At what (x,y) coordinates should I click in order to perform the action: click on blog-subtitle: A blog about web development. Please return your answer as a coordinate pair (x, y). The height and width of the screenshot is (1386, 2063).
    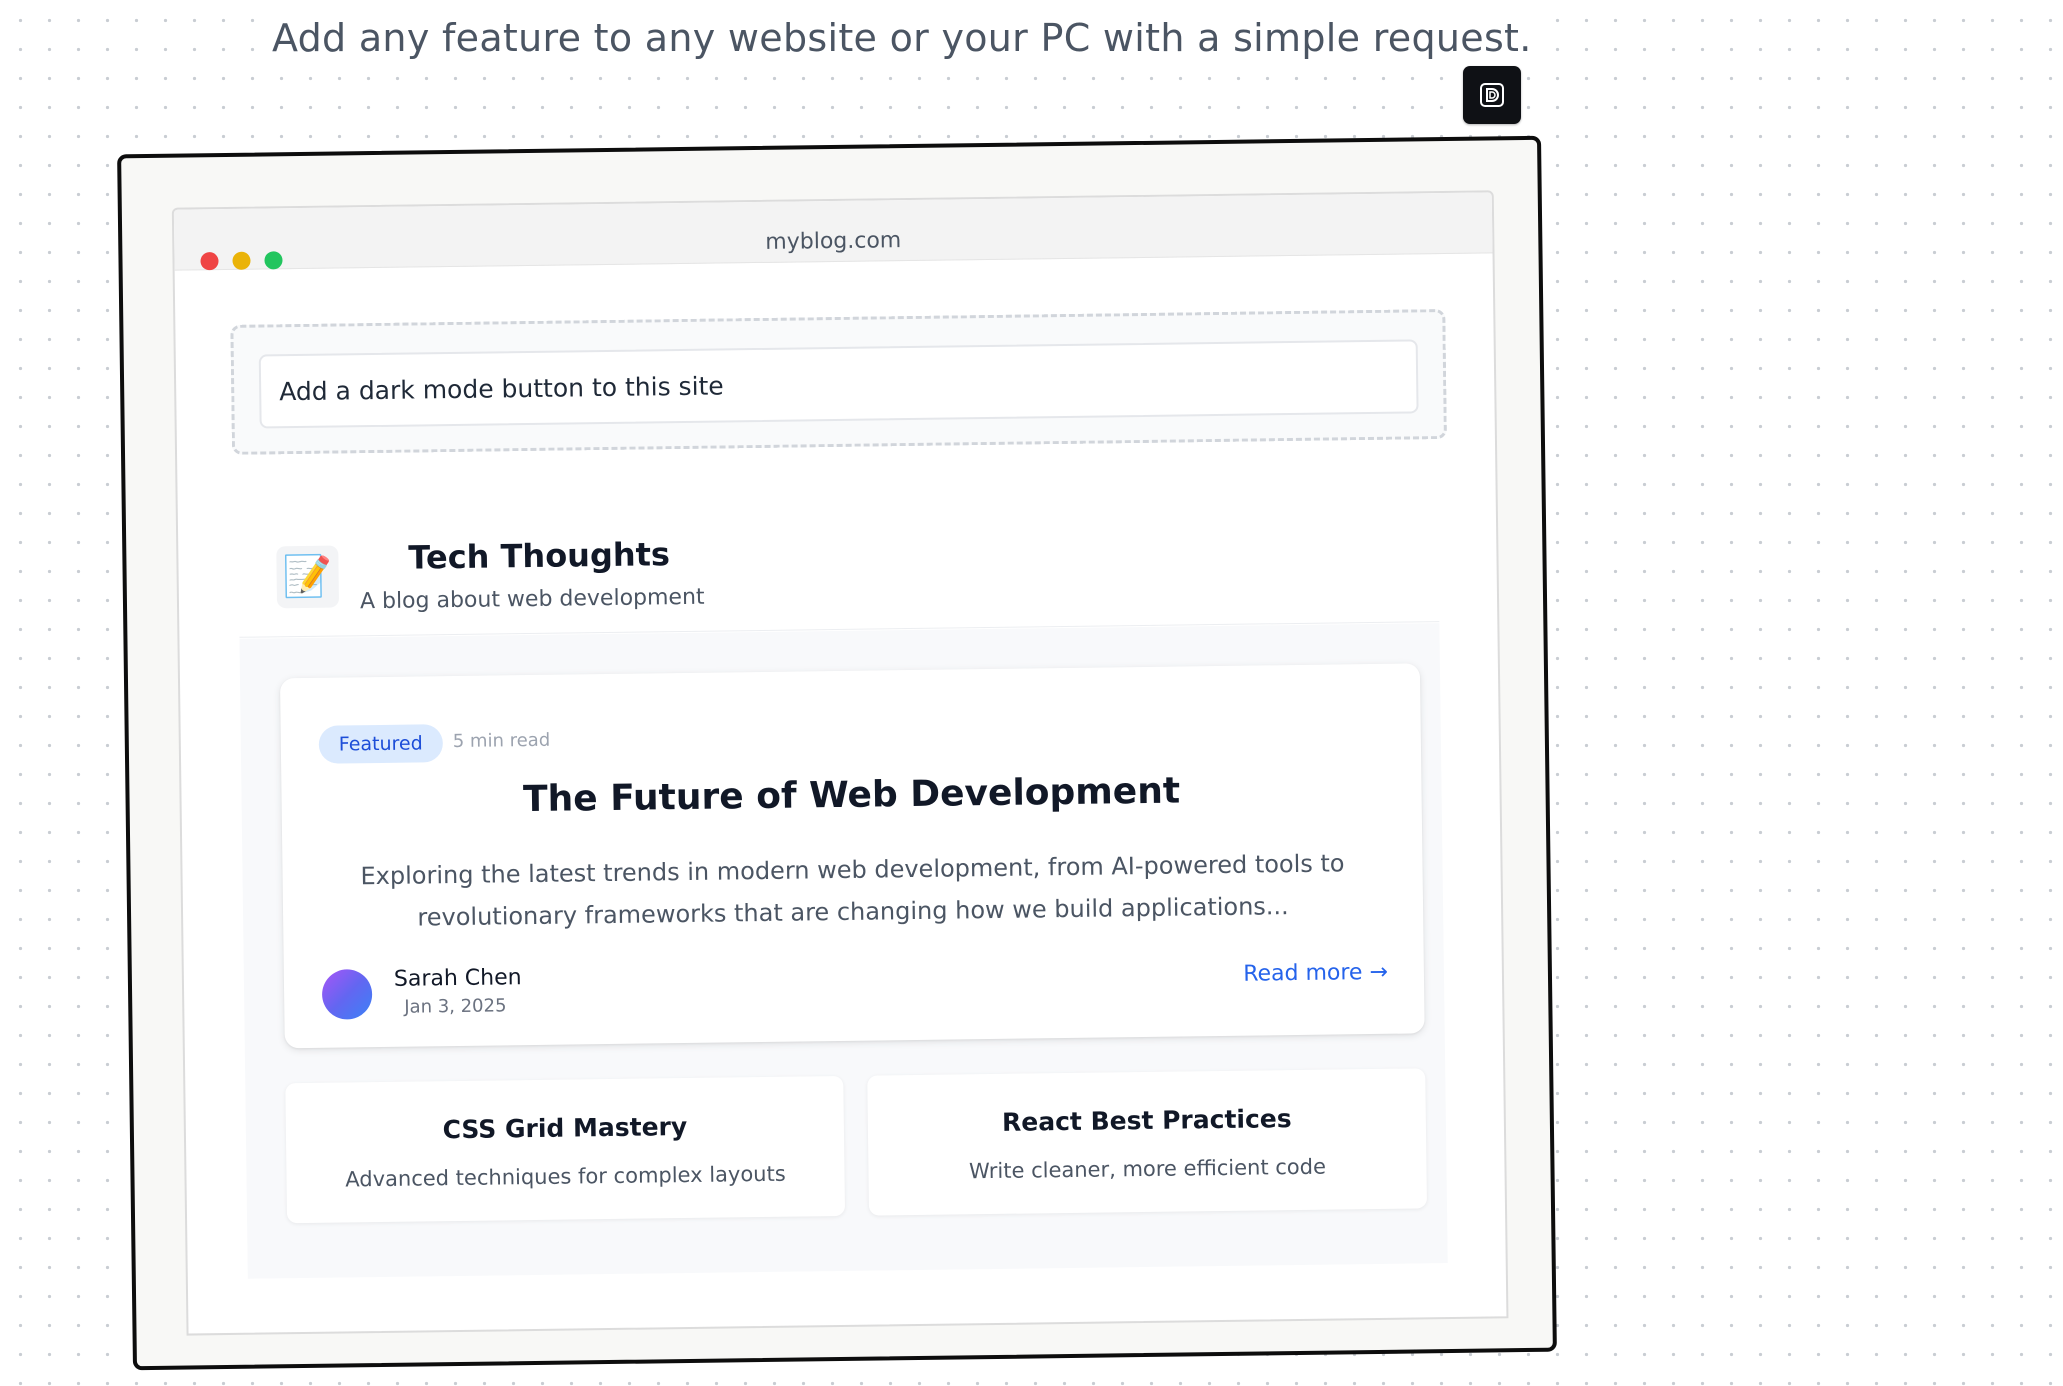
    Looking at the image, I should click on (532, 599).